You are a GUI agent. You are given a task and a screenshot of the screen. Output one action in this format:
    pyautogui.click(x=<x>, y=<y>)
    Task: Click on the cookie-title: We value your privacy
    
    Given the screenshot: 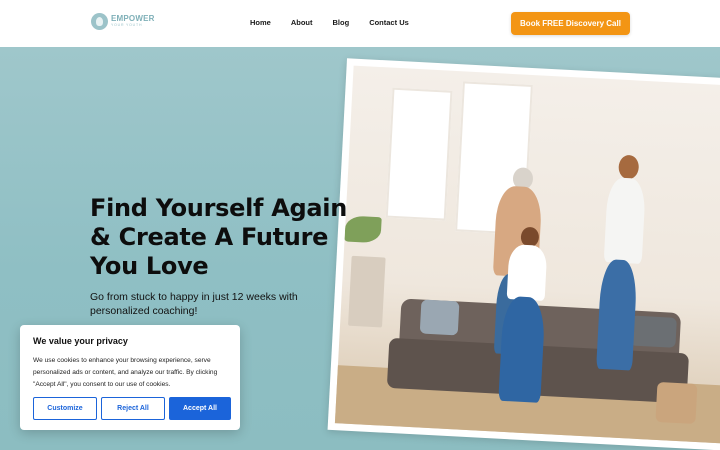 What is the action you would take?
    pyautogui.click(x=80, y=341)
    